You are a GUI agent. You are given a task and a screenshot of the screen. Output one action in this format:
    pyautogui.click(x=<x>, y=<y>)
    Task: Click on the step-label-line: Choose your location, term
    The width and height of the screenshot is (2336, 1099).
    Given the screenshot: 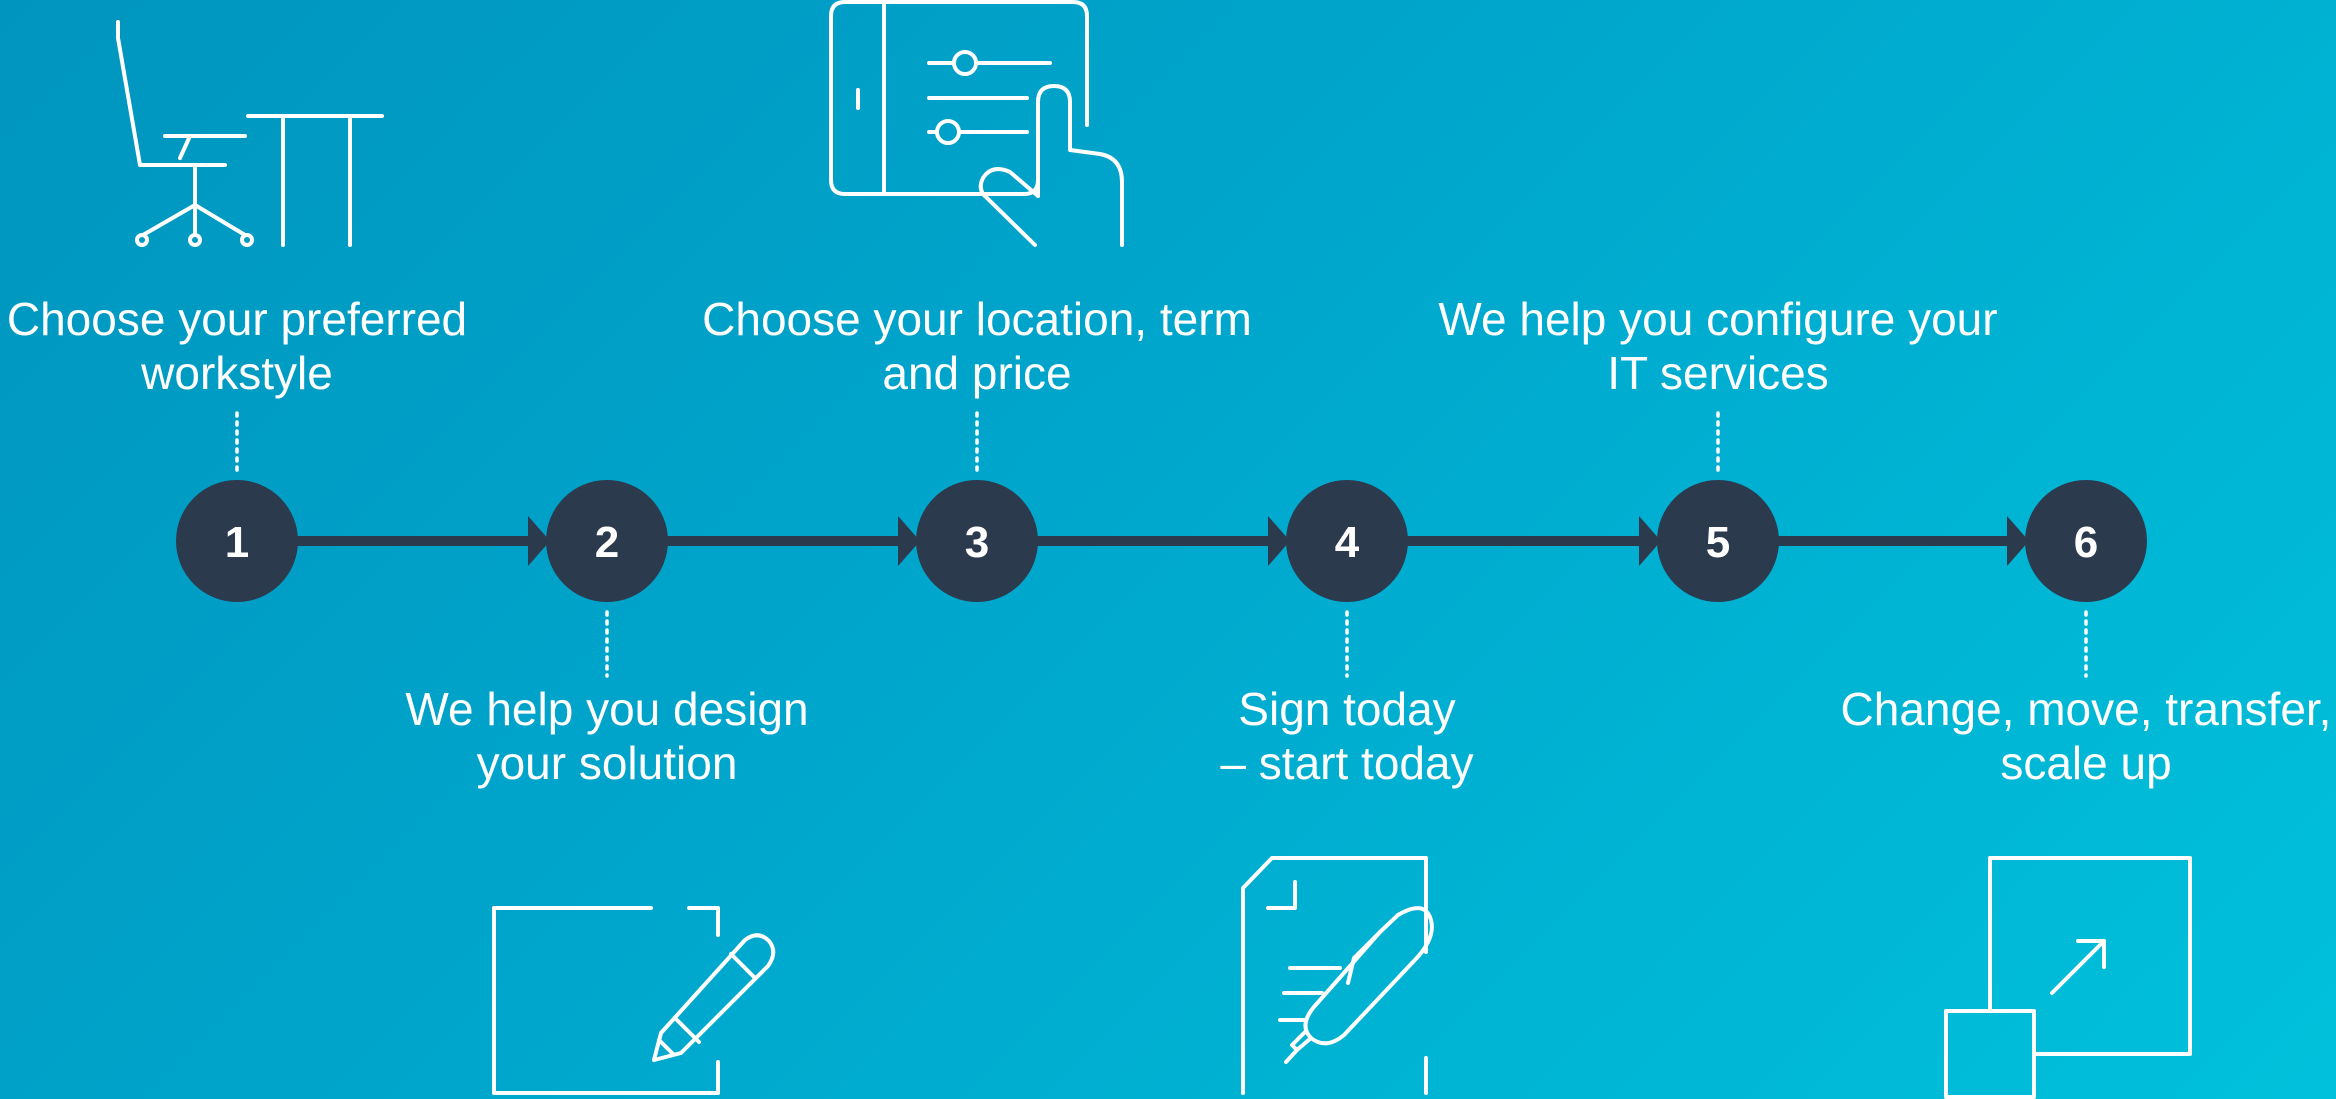 What is the action you would take?
    pyautogui.click(x=977, y=319)
    